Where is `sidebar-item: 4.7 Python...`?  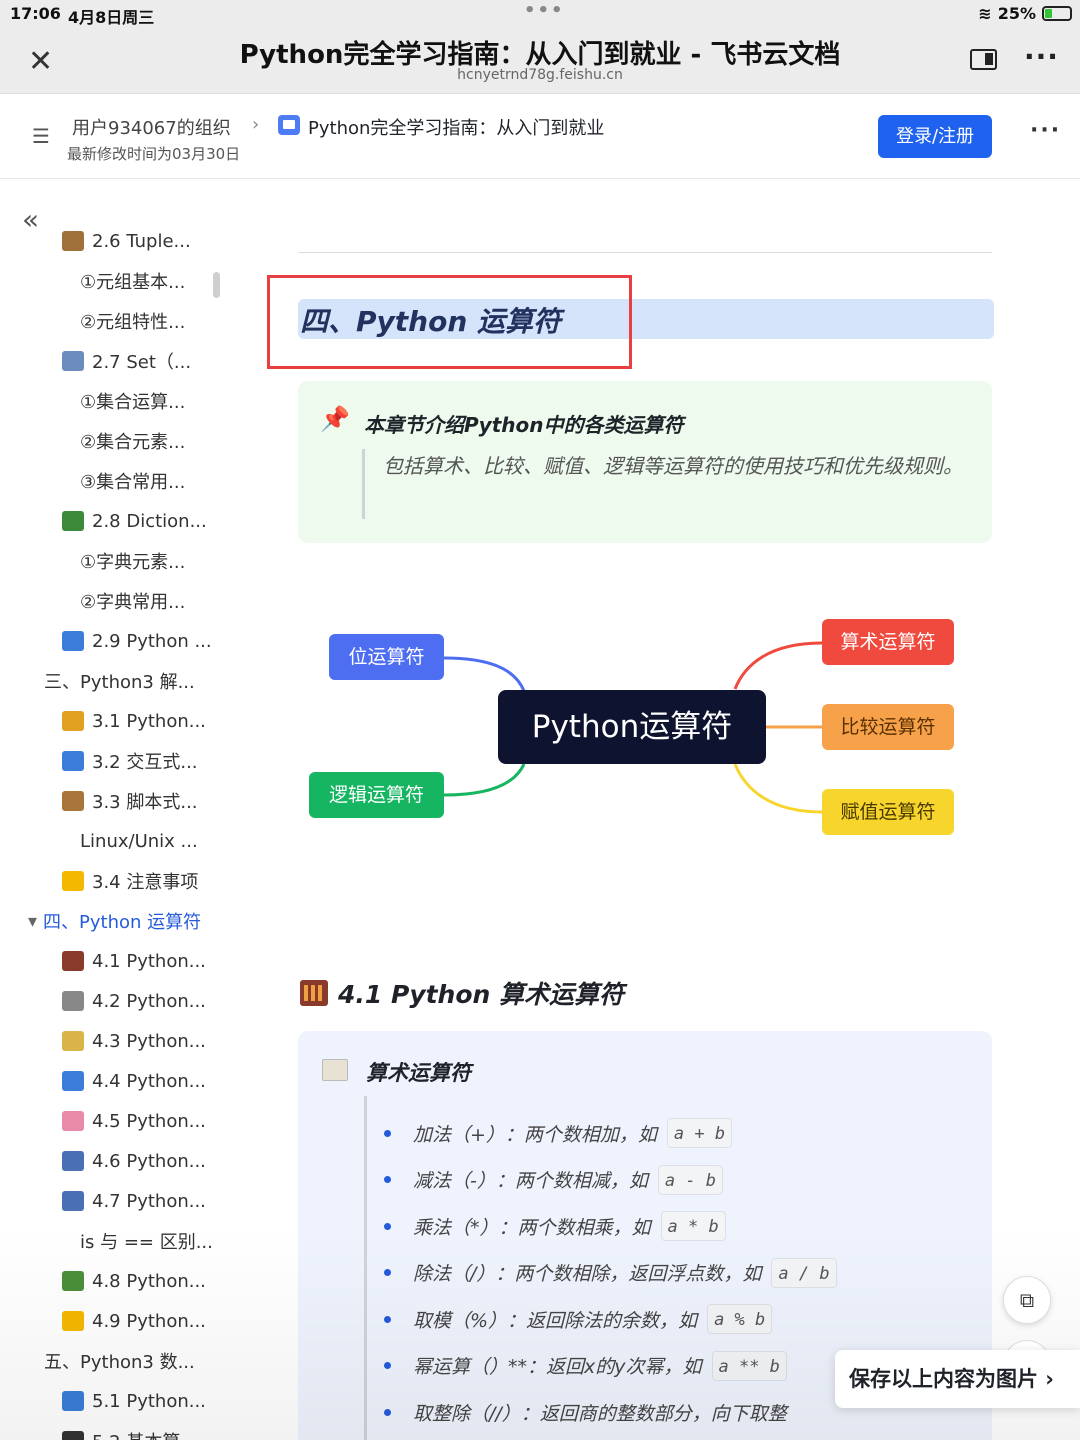
sidebar-item: 4.7 Python... is located at coordinates (134, 1201).